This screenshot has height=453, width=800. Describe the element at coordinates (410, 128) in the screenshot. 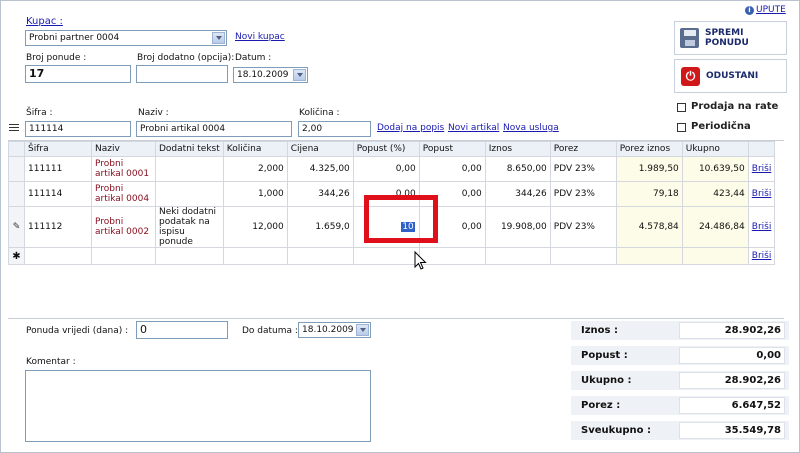

I see `add-to-list-link: Dodaj na popis` at that location.